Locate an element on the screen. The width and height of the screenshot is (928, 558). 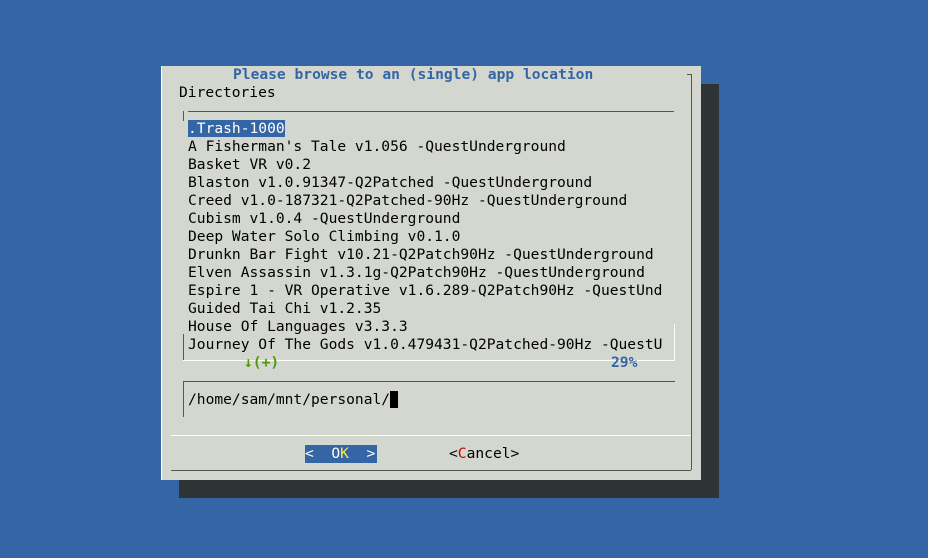
frame-bottom-line is located at coordinates (431, 470).